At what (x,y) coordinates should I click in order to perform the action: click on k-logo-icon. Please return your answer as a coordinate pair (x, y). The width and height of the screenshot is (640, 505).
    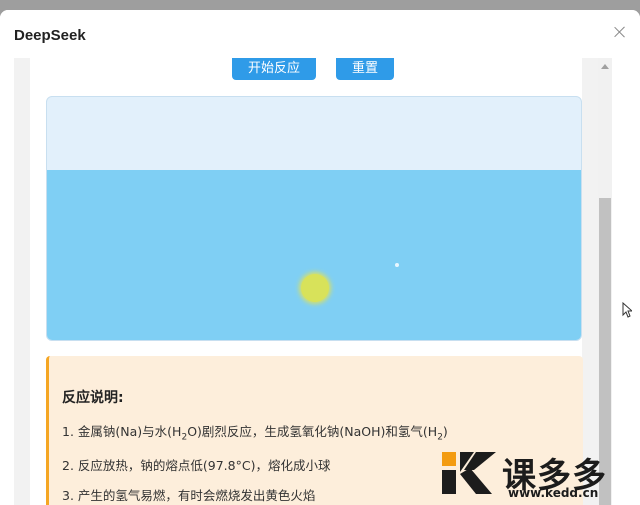
    Looking at the image, I should click on (469, 473).